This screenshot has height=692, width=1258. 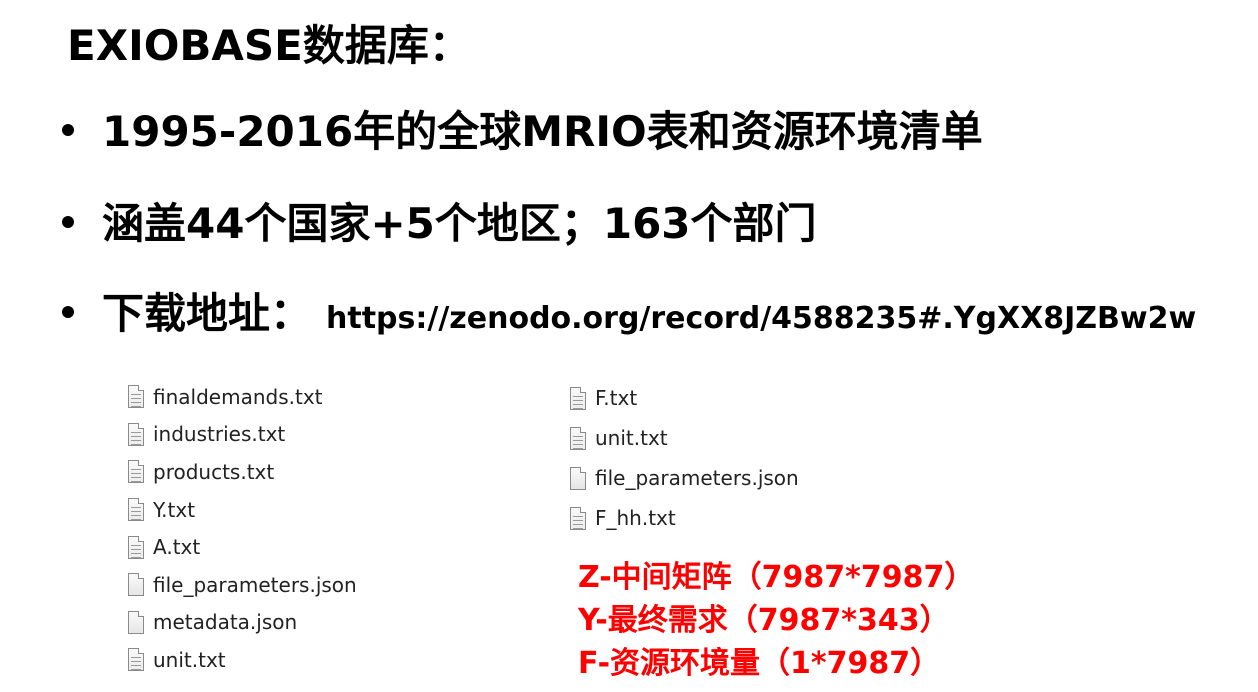 I want to click on file-name: metadata.json, so click(x=225, y=622).